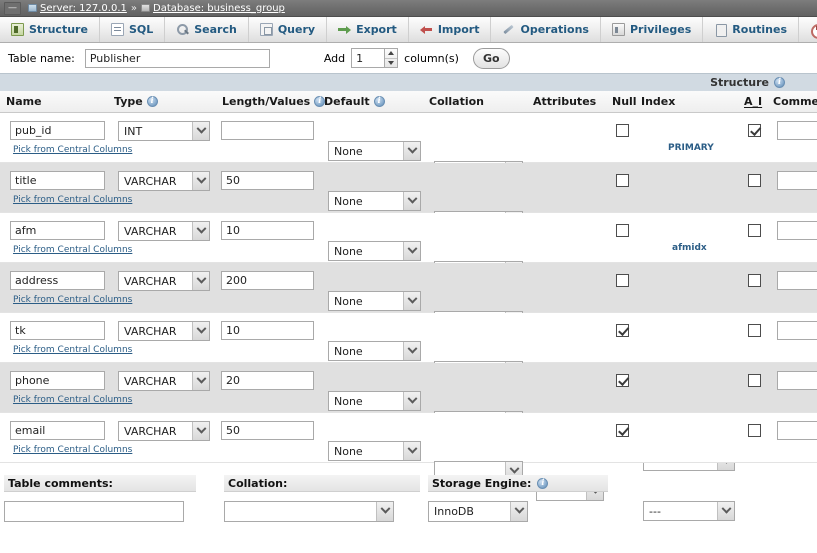  I want to click on stepper-down-button, so click(391, 63).